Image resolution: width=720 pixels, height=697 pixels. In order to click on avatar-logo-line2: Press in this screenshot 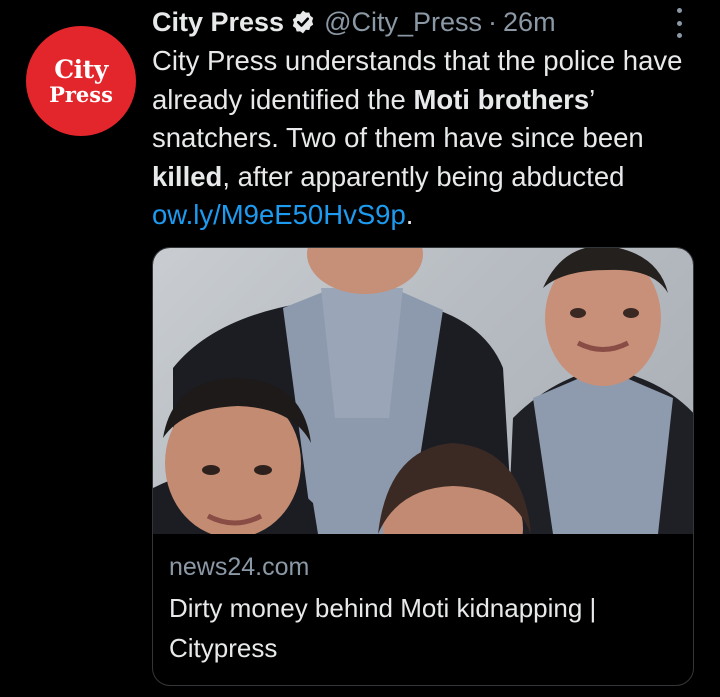, I will do `click(81, 94)`.